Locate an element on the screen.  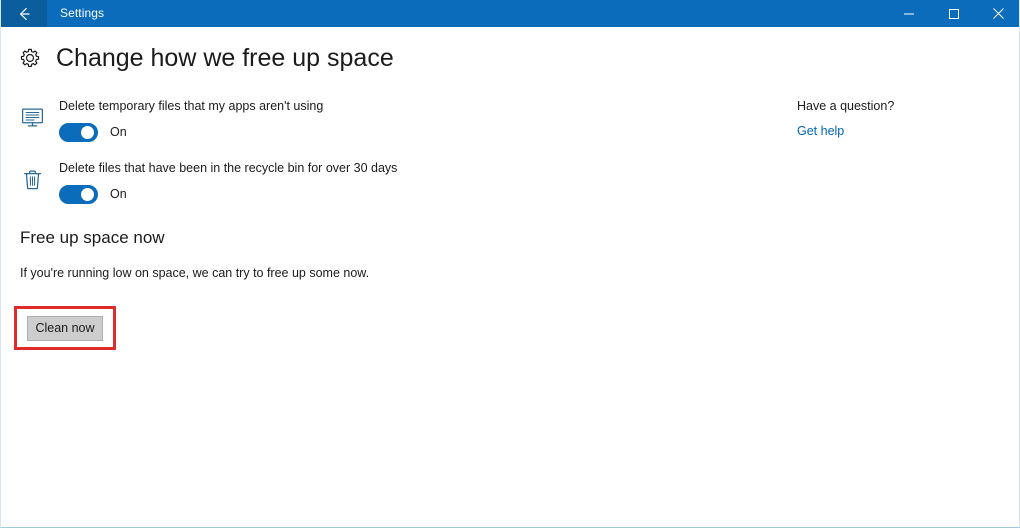
arrow-left-icon is located at coordinates (24, 14).